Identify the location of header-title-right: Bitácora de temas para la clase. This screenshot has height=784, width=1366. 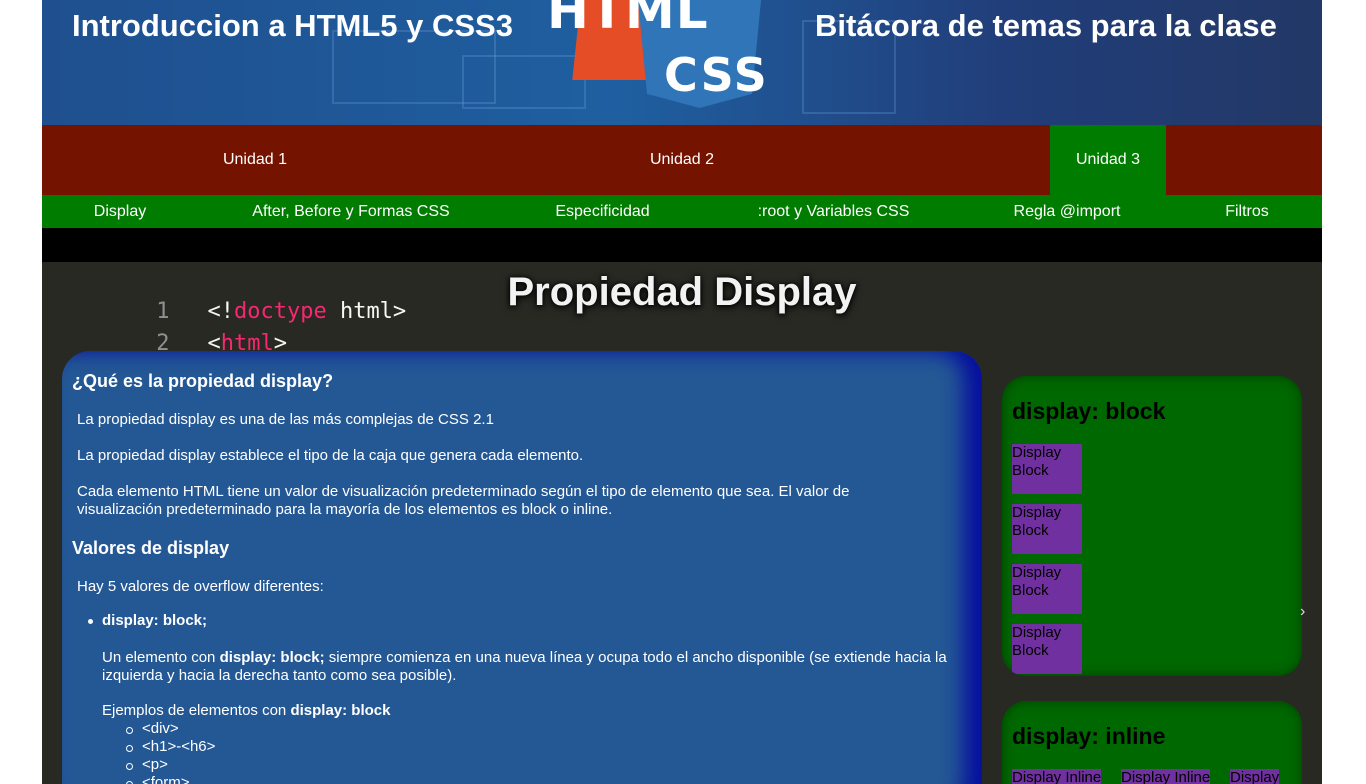
(1046, 25).